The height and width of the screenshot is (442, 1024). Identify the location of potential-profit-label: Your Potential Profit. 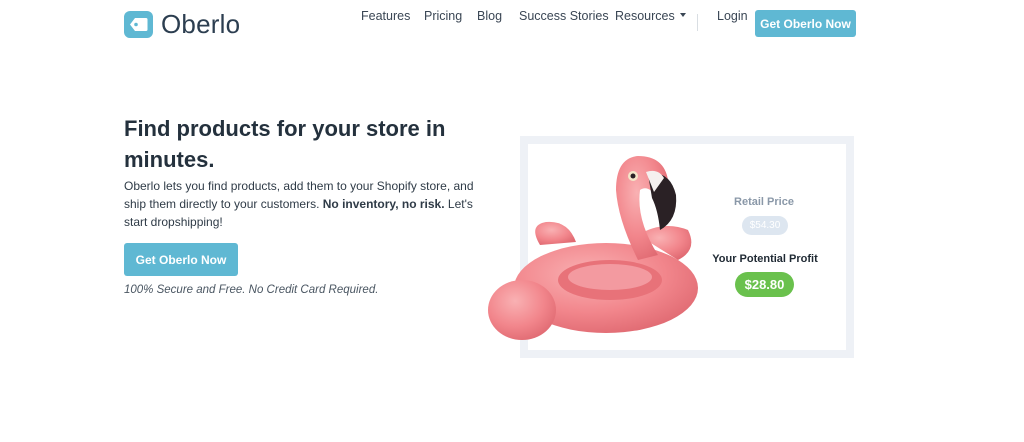
(765, 259).